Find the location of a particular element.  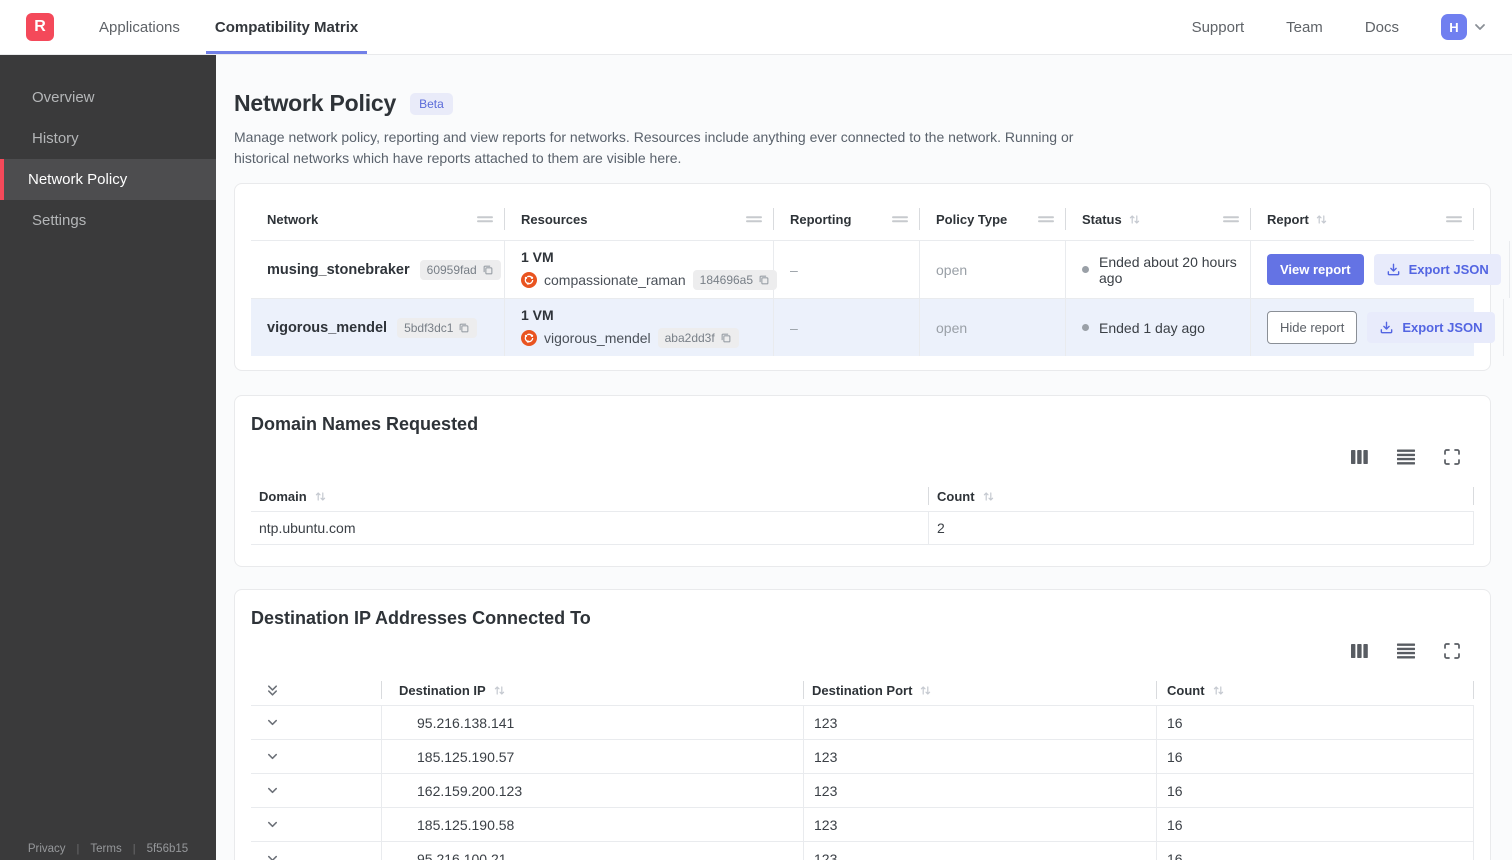

destination-ip-cell: 95.216.100.21 is located at coordinates (593, 851).